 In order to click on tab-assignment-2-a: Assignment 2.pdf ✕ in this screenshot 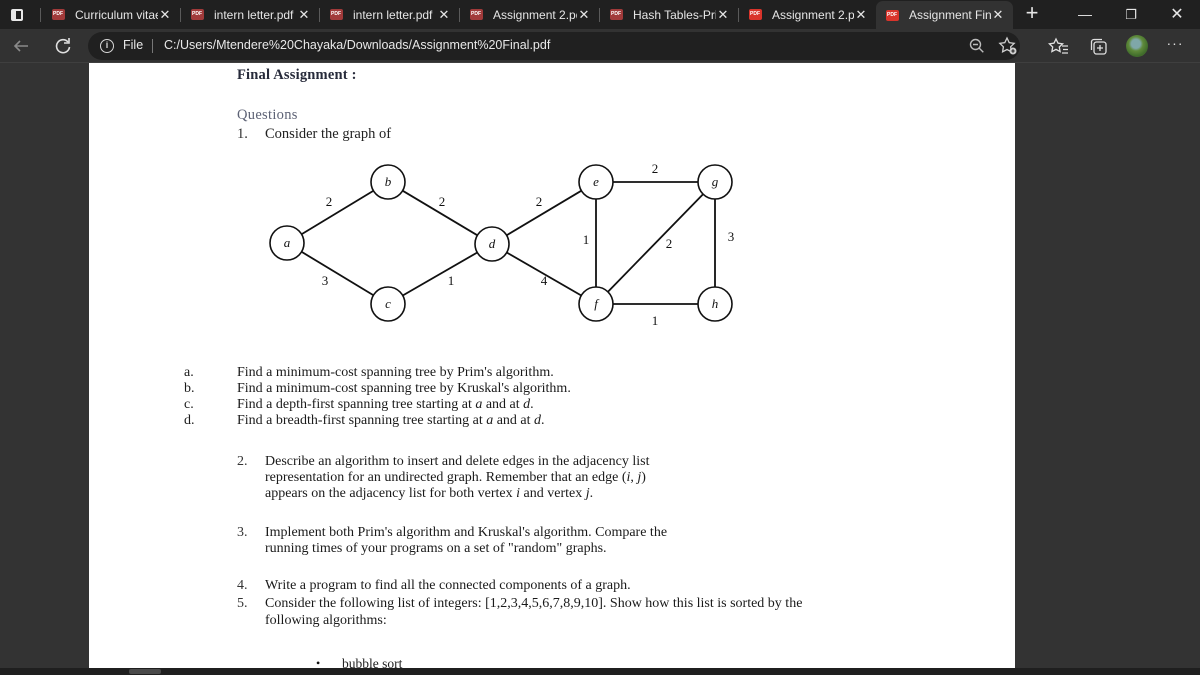, I will do `click(529, 14)`.